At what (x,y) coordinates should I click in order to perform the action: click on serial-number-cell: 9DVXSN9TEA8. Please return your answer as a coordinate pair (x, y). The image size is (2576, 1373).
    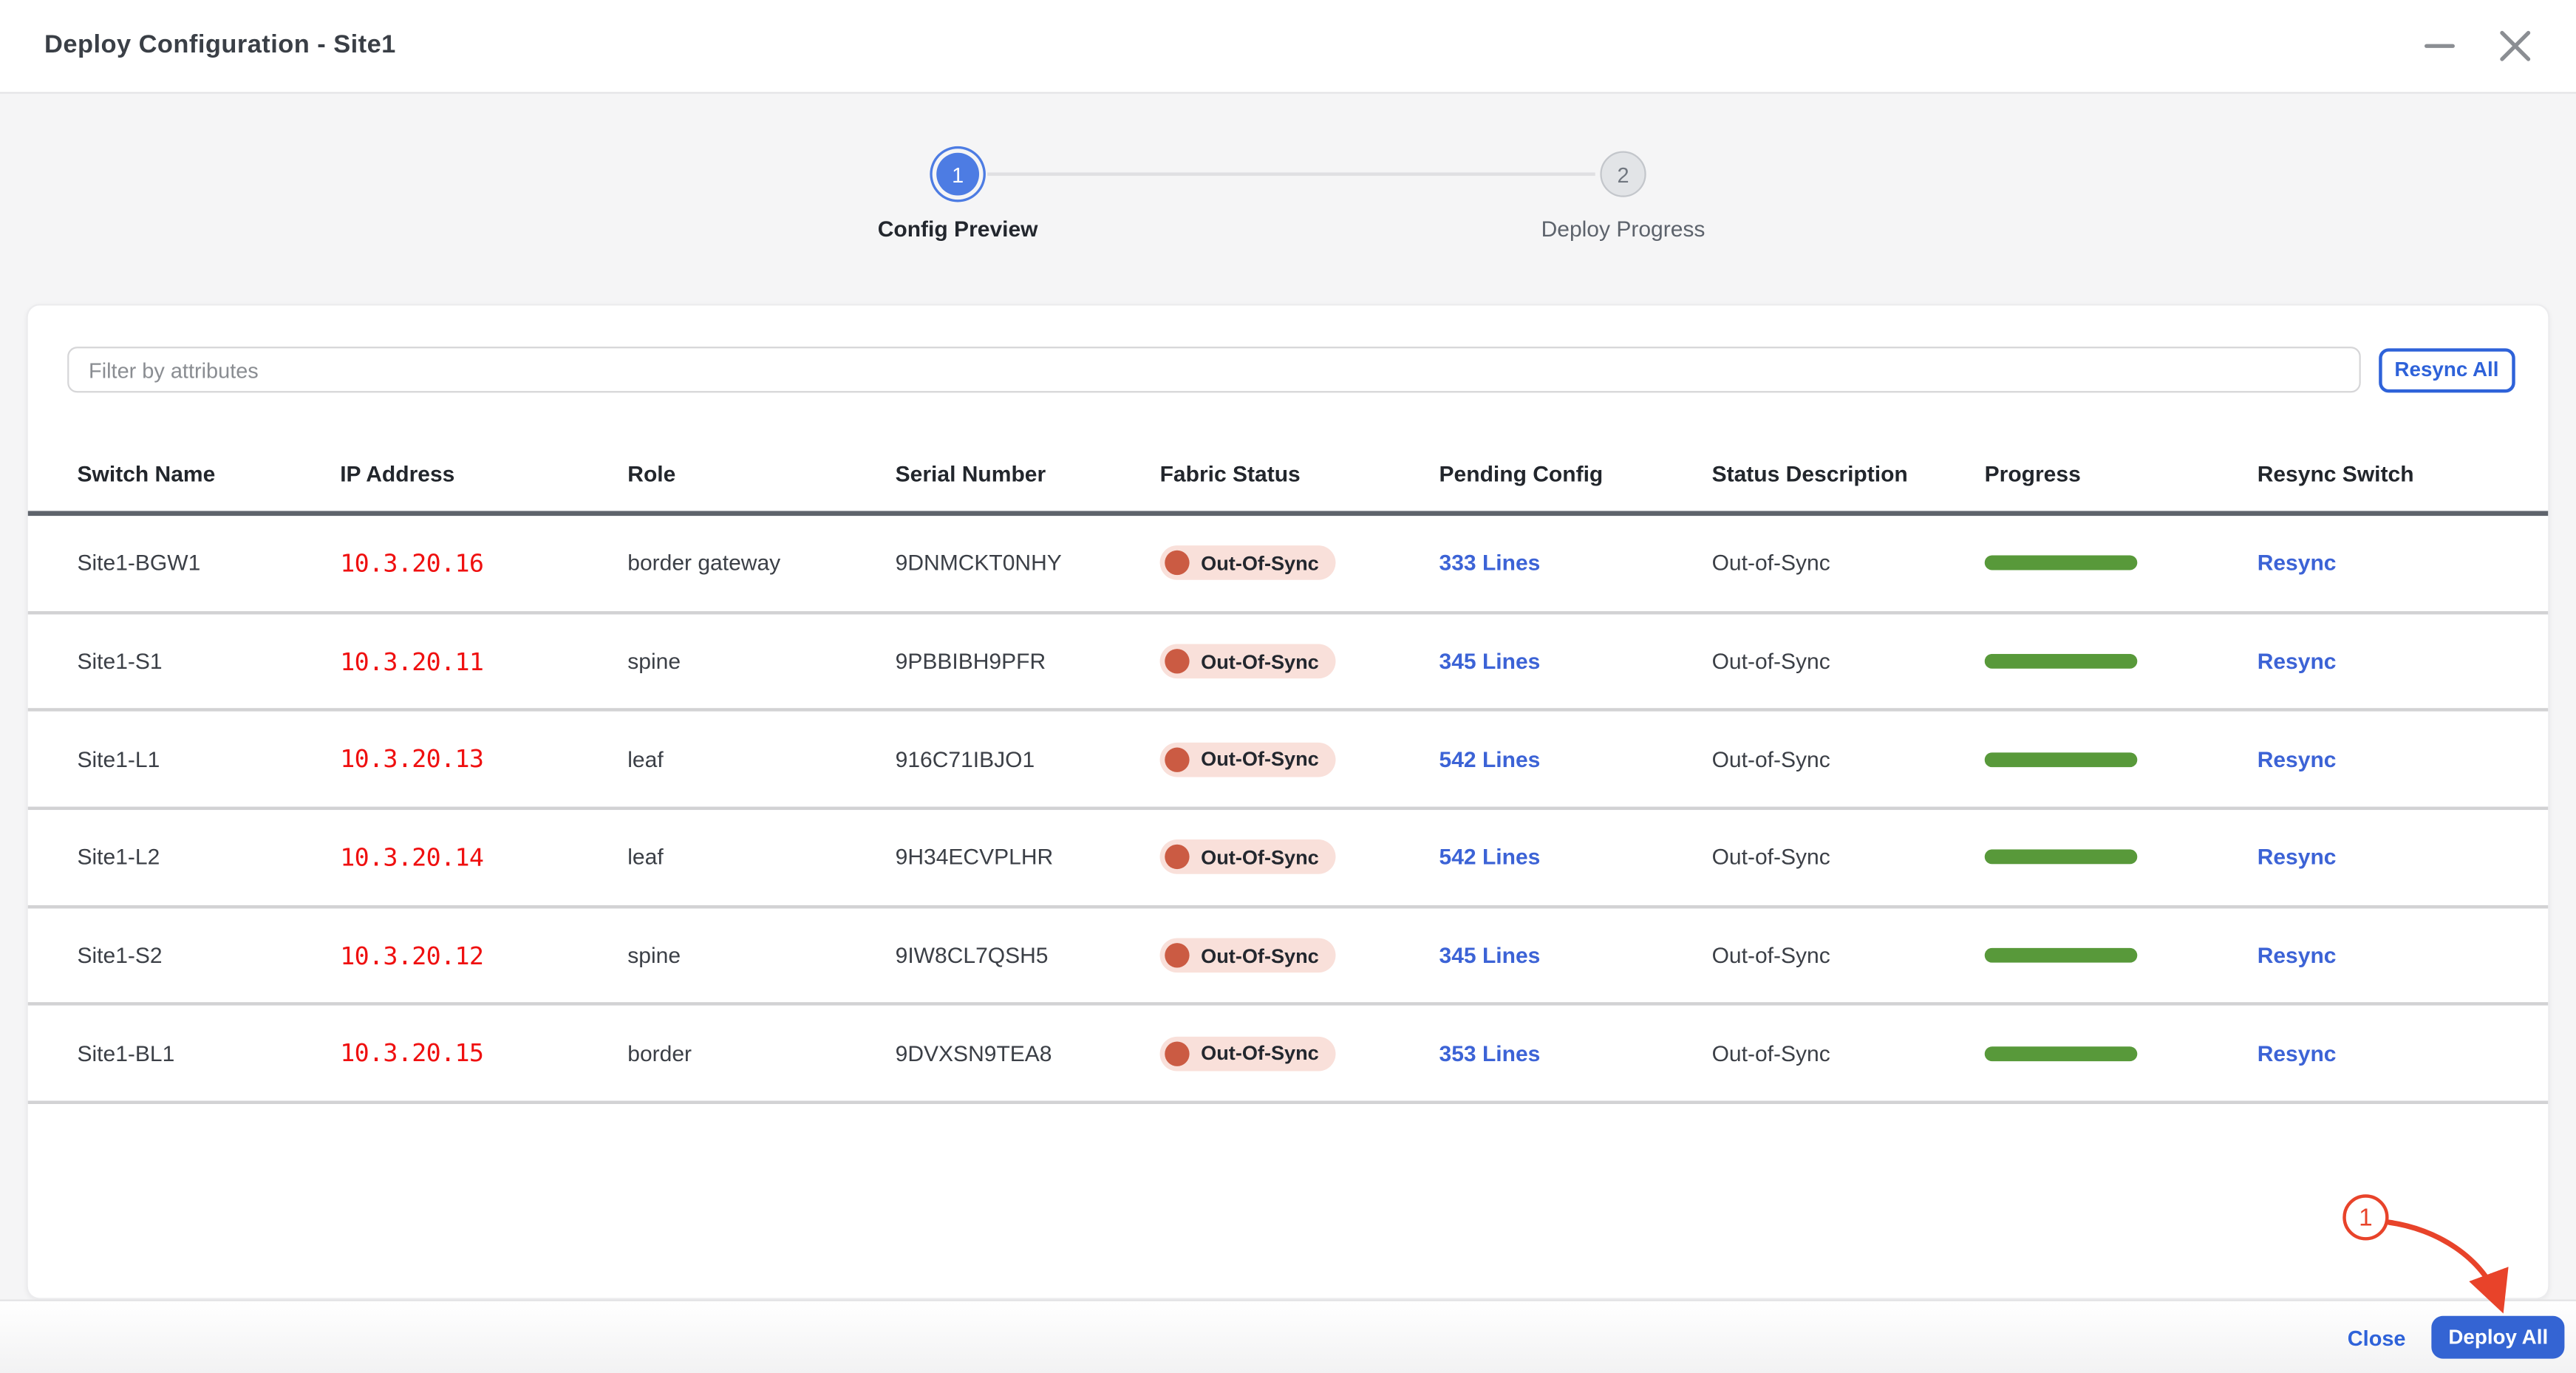
    Looking at the image, I should click on (973, 1053).